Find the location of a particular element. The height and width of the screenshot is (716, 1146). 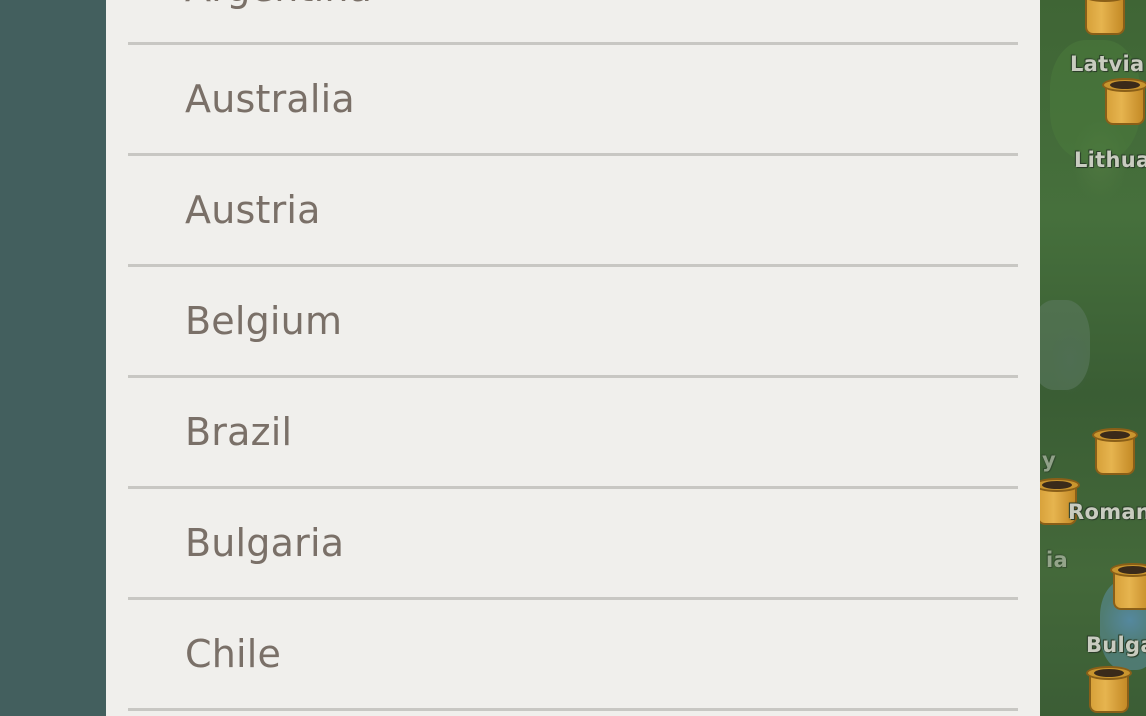

list-item-argentina: Argentina is located at coordinates (573, 22).